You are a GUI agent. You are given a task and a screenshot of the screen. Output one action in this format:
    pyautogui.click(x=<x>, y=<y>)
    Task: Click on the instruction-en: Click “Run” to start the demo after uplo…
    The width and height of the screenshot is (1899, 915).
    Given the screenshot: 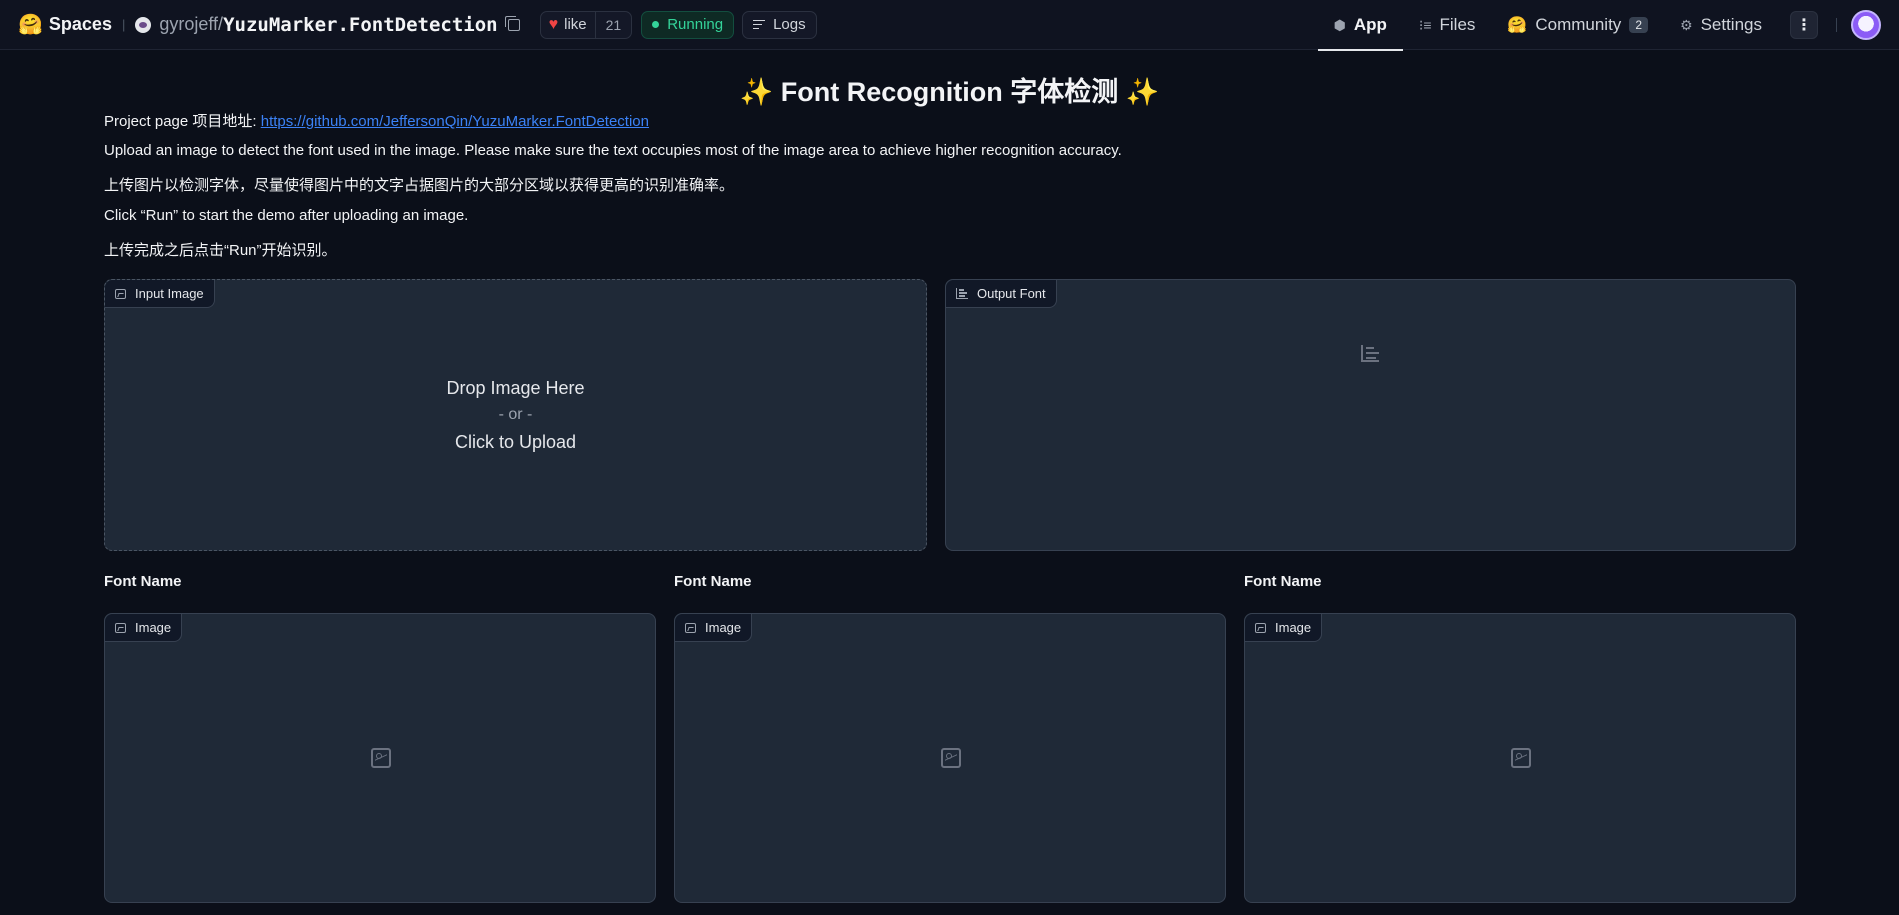 What is the action you would take?
    pyautogui.click(x=286, y=215)
    